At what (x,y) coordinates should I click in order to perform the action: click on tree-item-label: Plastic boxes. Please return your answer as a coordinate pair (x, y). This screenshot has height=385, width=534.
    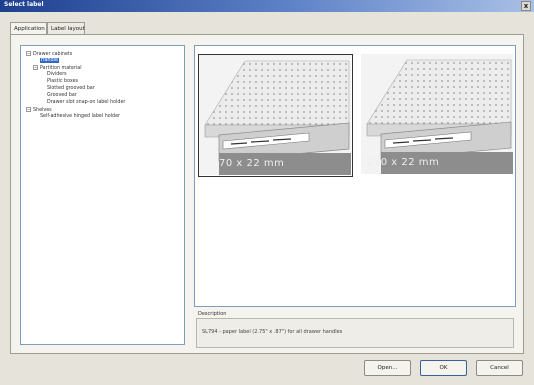
    Looking at the image, I should click on (63, 81).